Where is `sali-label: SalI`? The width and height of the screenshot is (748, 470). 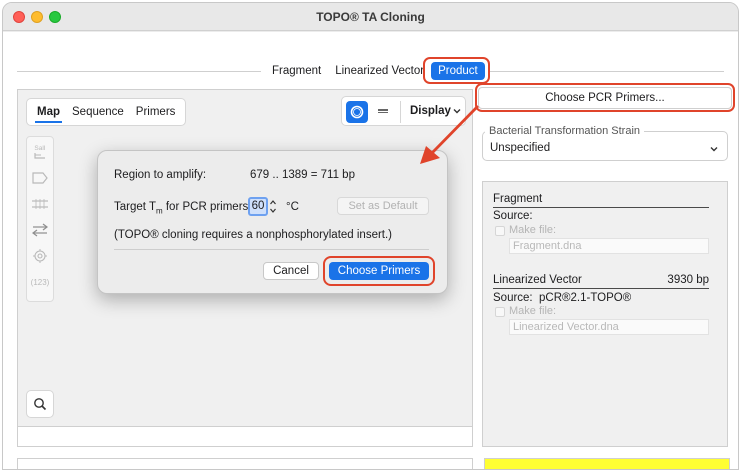
sali-label: SalI is located at coordinates (39, 148).